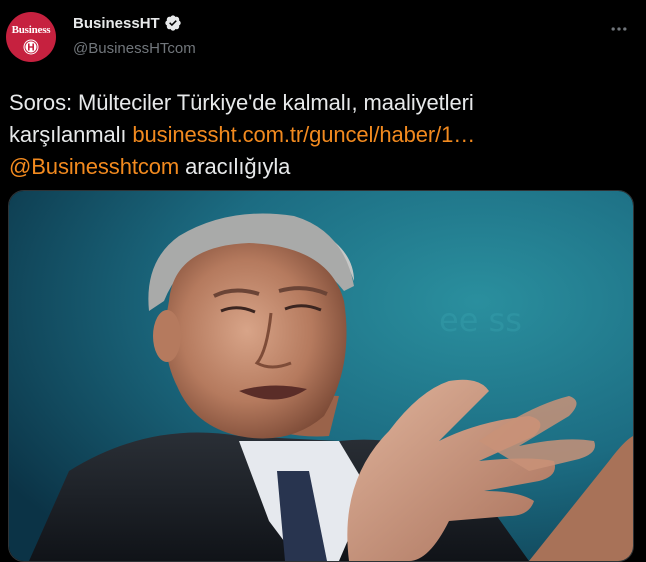  I want to click on verified-badge-icon, so click(173, 23).